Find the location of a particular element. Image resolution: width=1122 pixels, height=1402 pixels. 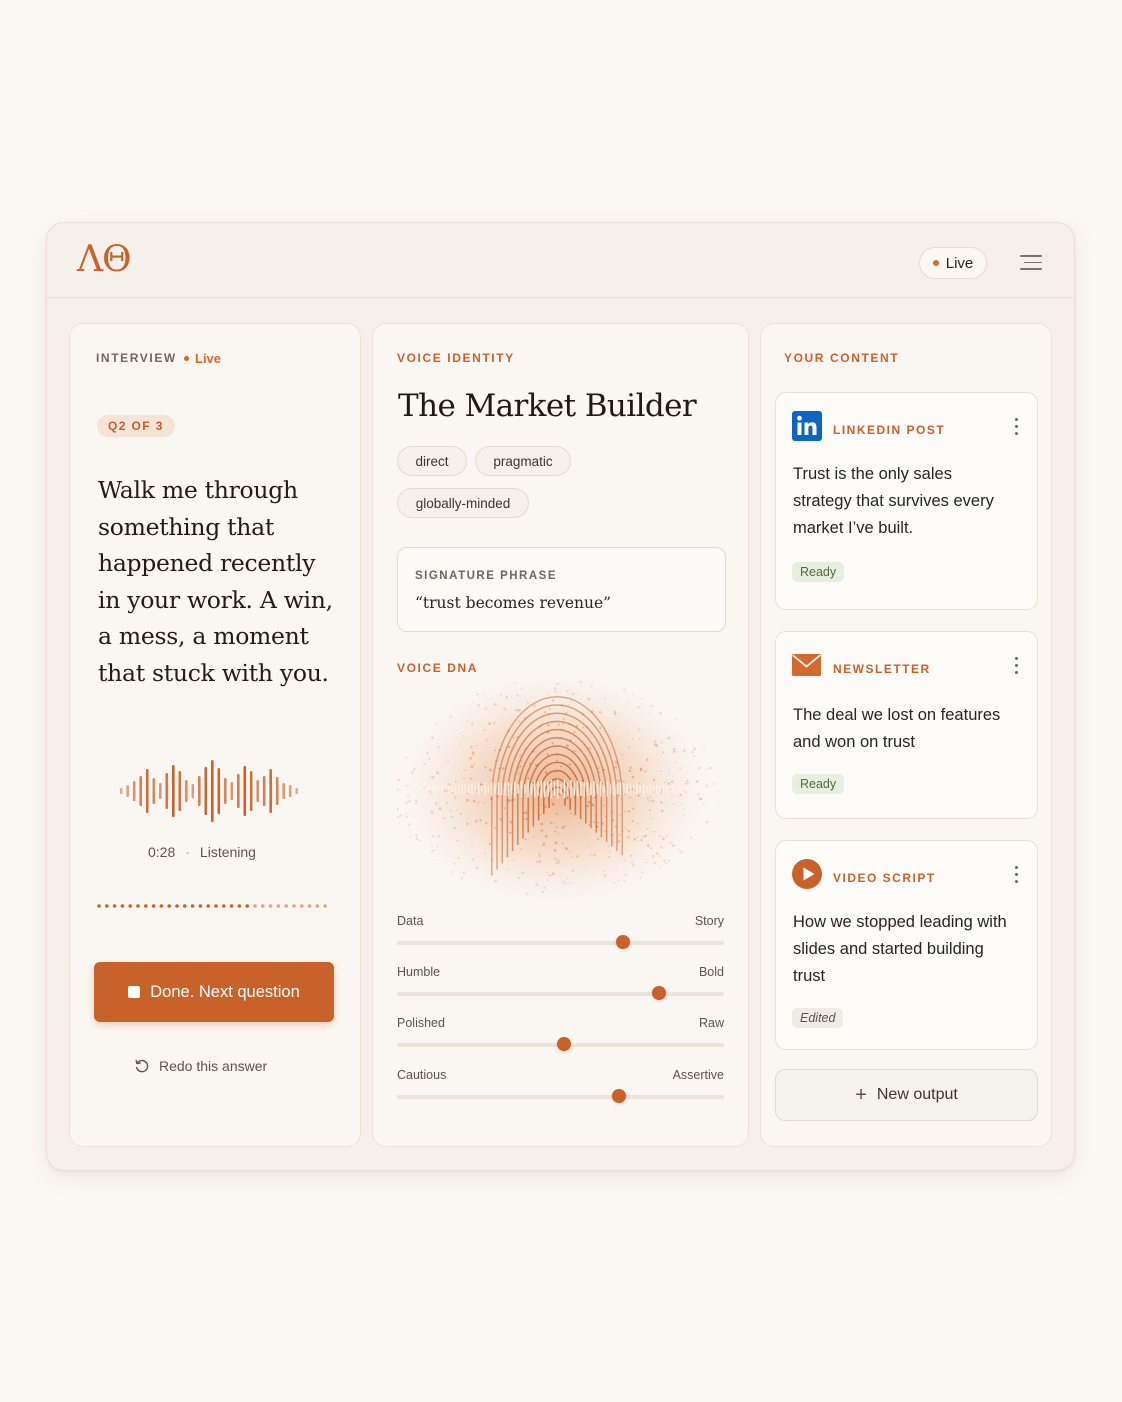

live-label: Live is located at coordinates (959, 263).